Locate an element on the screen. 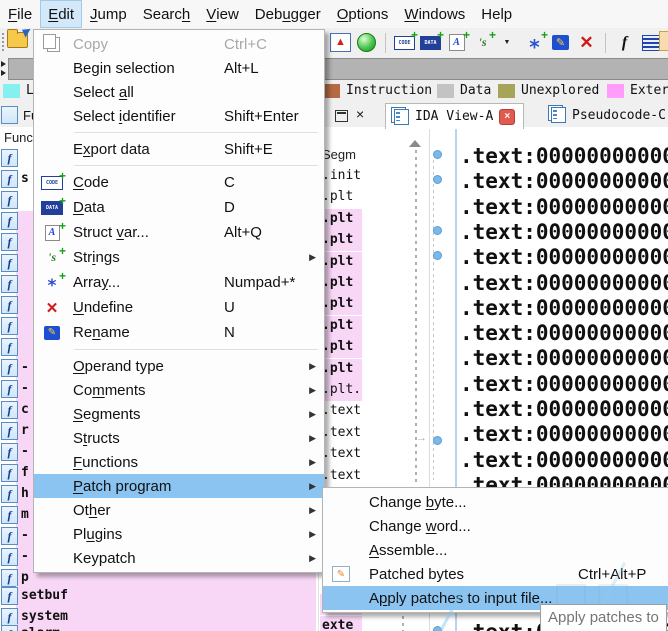  menubar-item-debugger: Deb u gger is located at coordinates (288, 14).